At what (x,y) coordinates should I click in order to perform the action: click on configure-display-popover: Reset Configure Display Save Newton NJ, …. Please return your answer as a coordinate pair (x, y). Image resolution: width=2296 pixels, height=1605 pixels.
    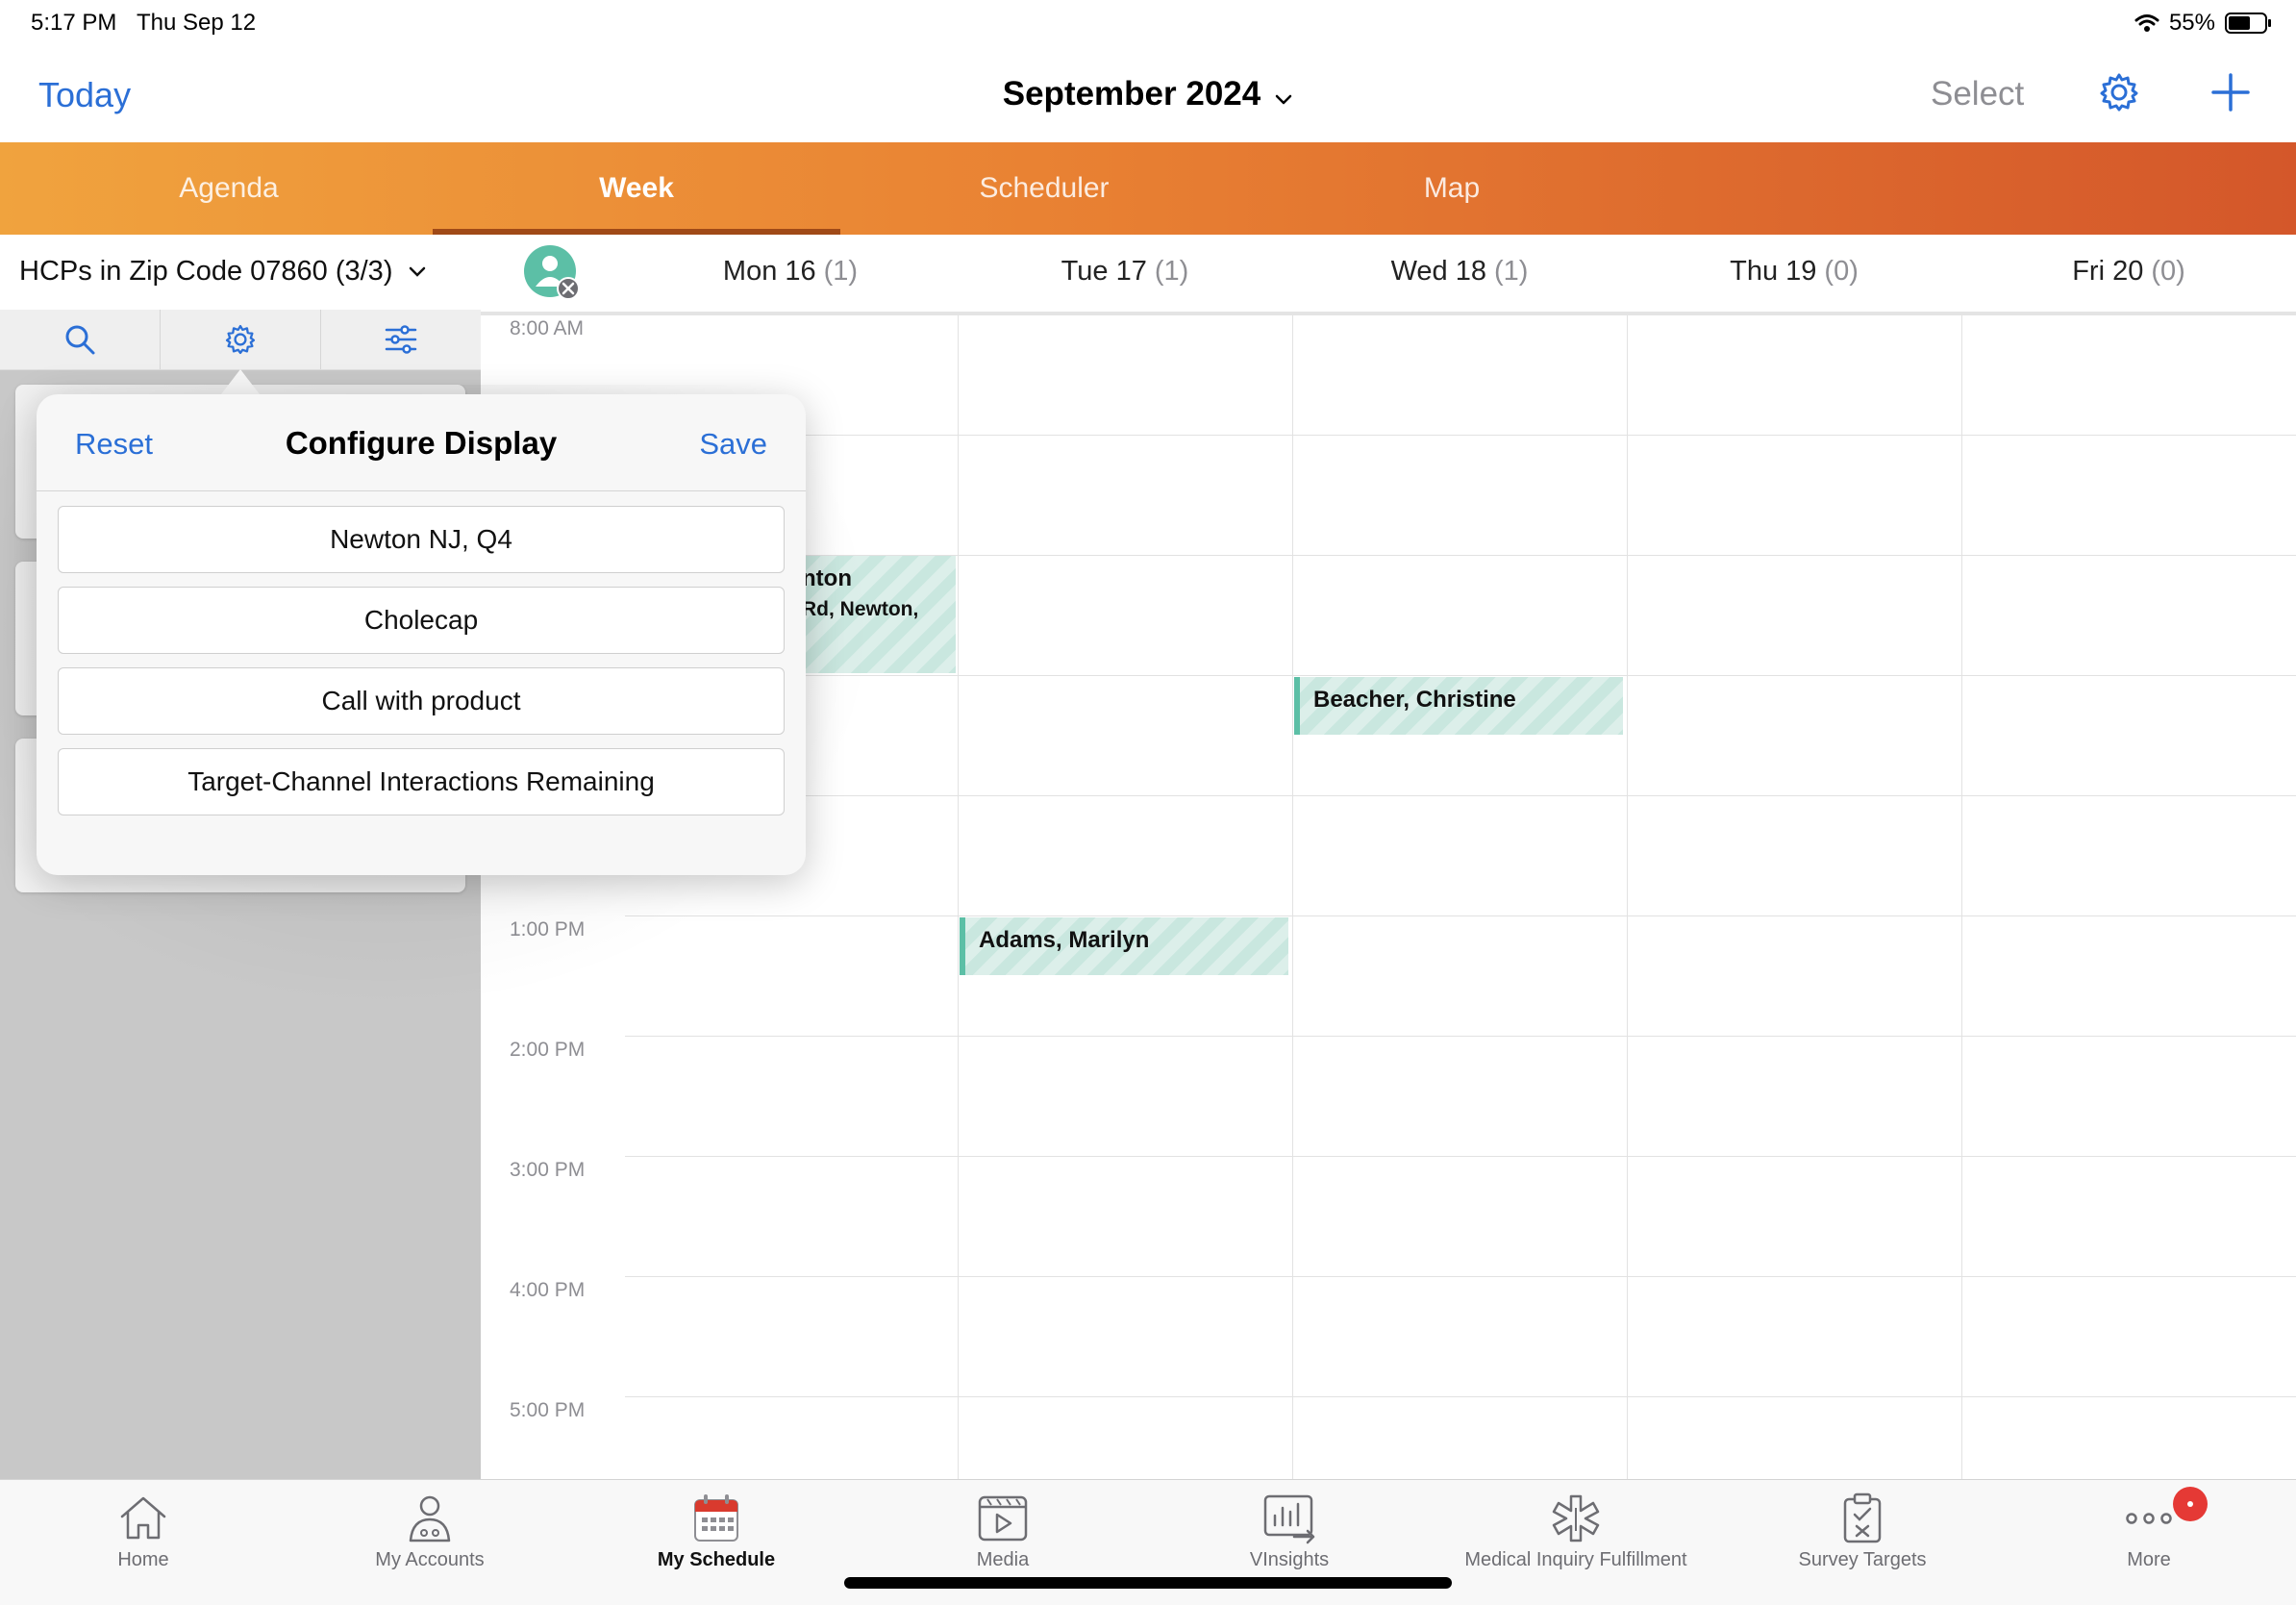
    Looking at the image, I should click on (421, 634).